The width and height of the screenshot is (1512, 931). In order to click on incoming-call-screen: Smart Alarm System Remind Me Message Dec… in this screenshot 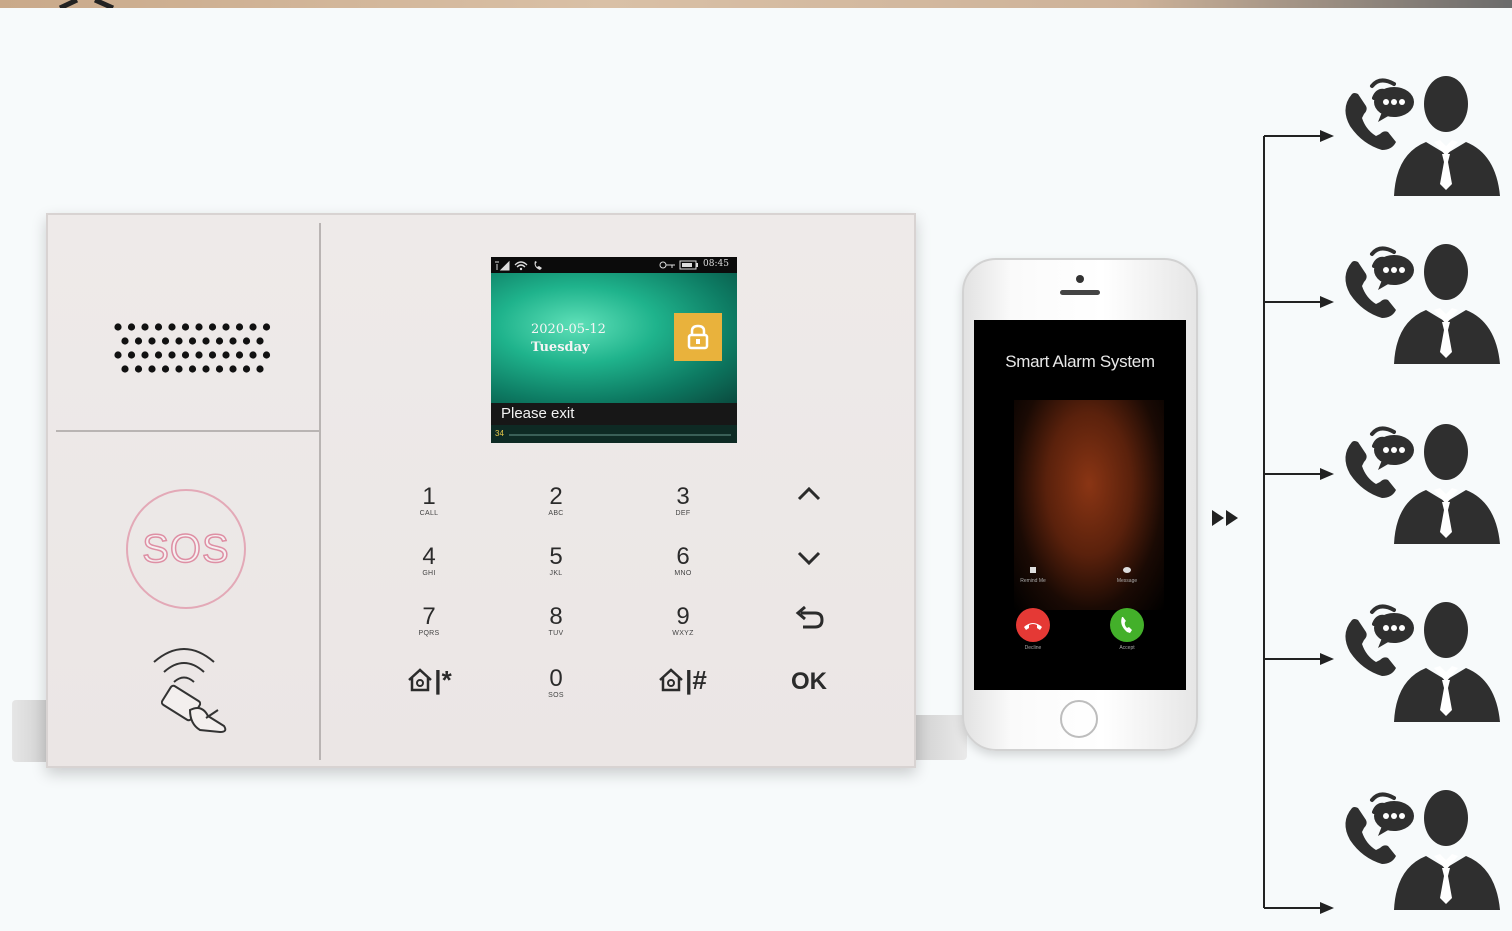, I will do `click(1080, 505)`.